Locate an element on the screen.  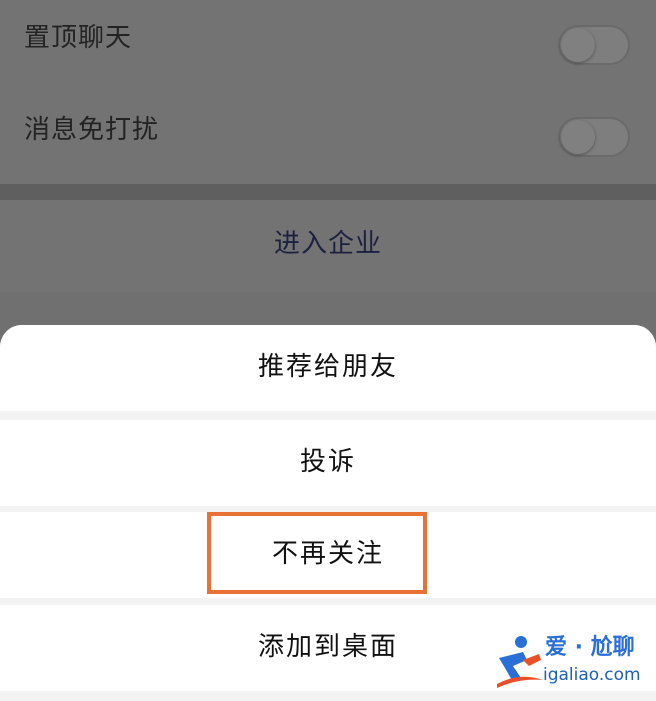
enter-enterprise-label: 进入企业 is located at coordinates (327, 244).